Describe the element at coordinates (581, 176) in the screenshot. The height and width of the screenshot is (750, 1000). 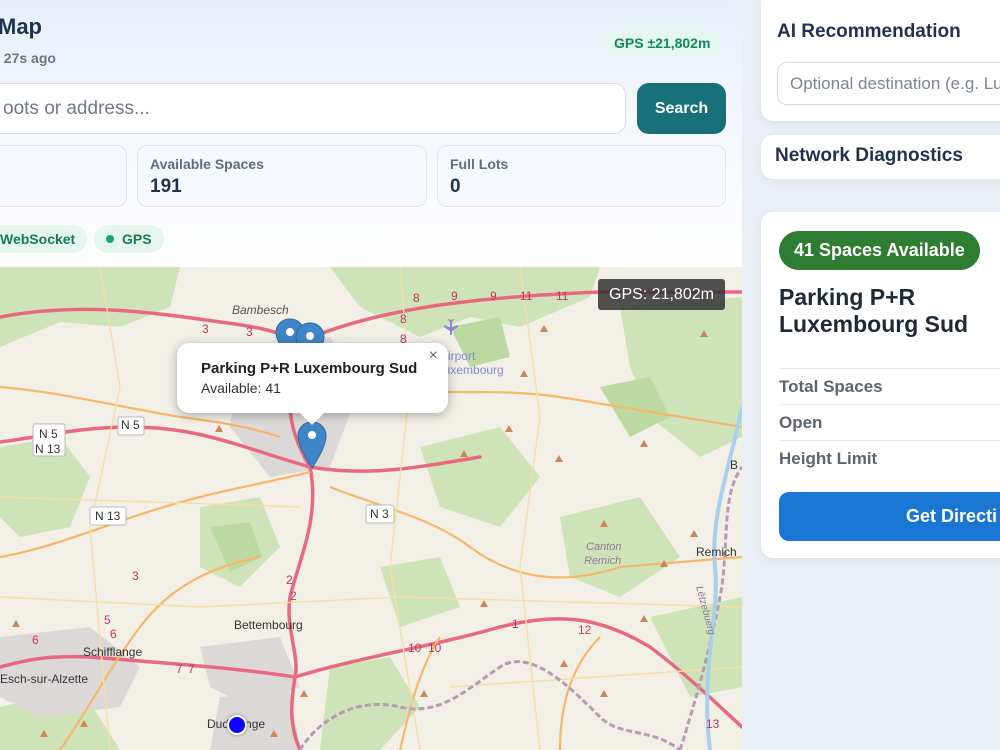
I see `stat-card-full-lots: Full Lots 0` at that location.